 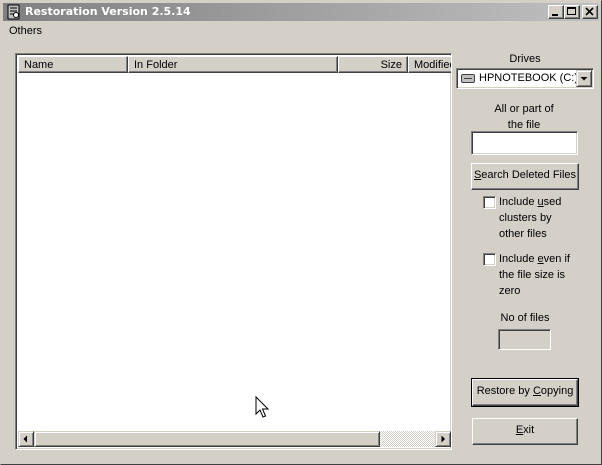 What do you see at coordinates (524, 143) in the screenshot?
I see `filename-search-input` at bounding box center [524, 143].